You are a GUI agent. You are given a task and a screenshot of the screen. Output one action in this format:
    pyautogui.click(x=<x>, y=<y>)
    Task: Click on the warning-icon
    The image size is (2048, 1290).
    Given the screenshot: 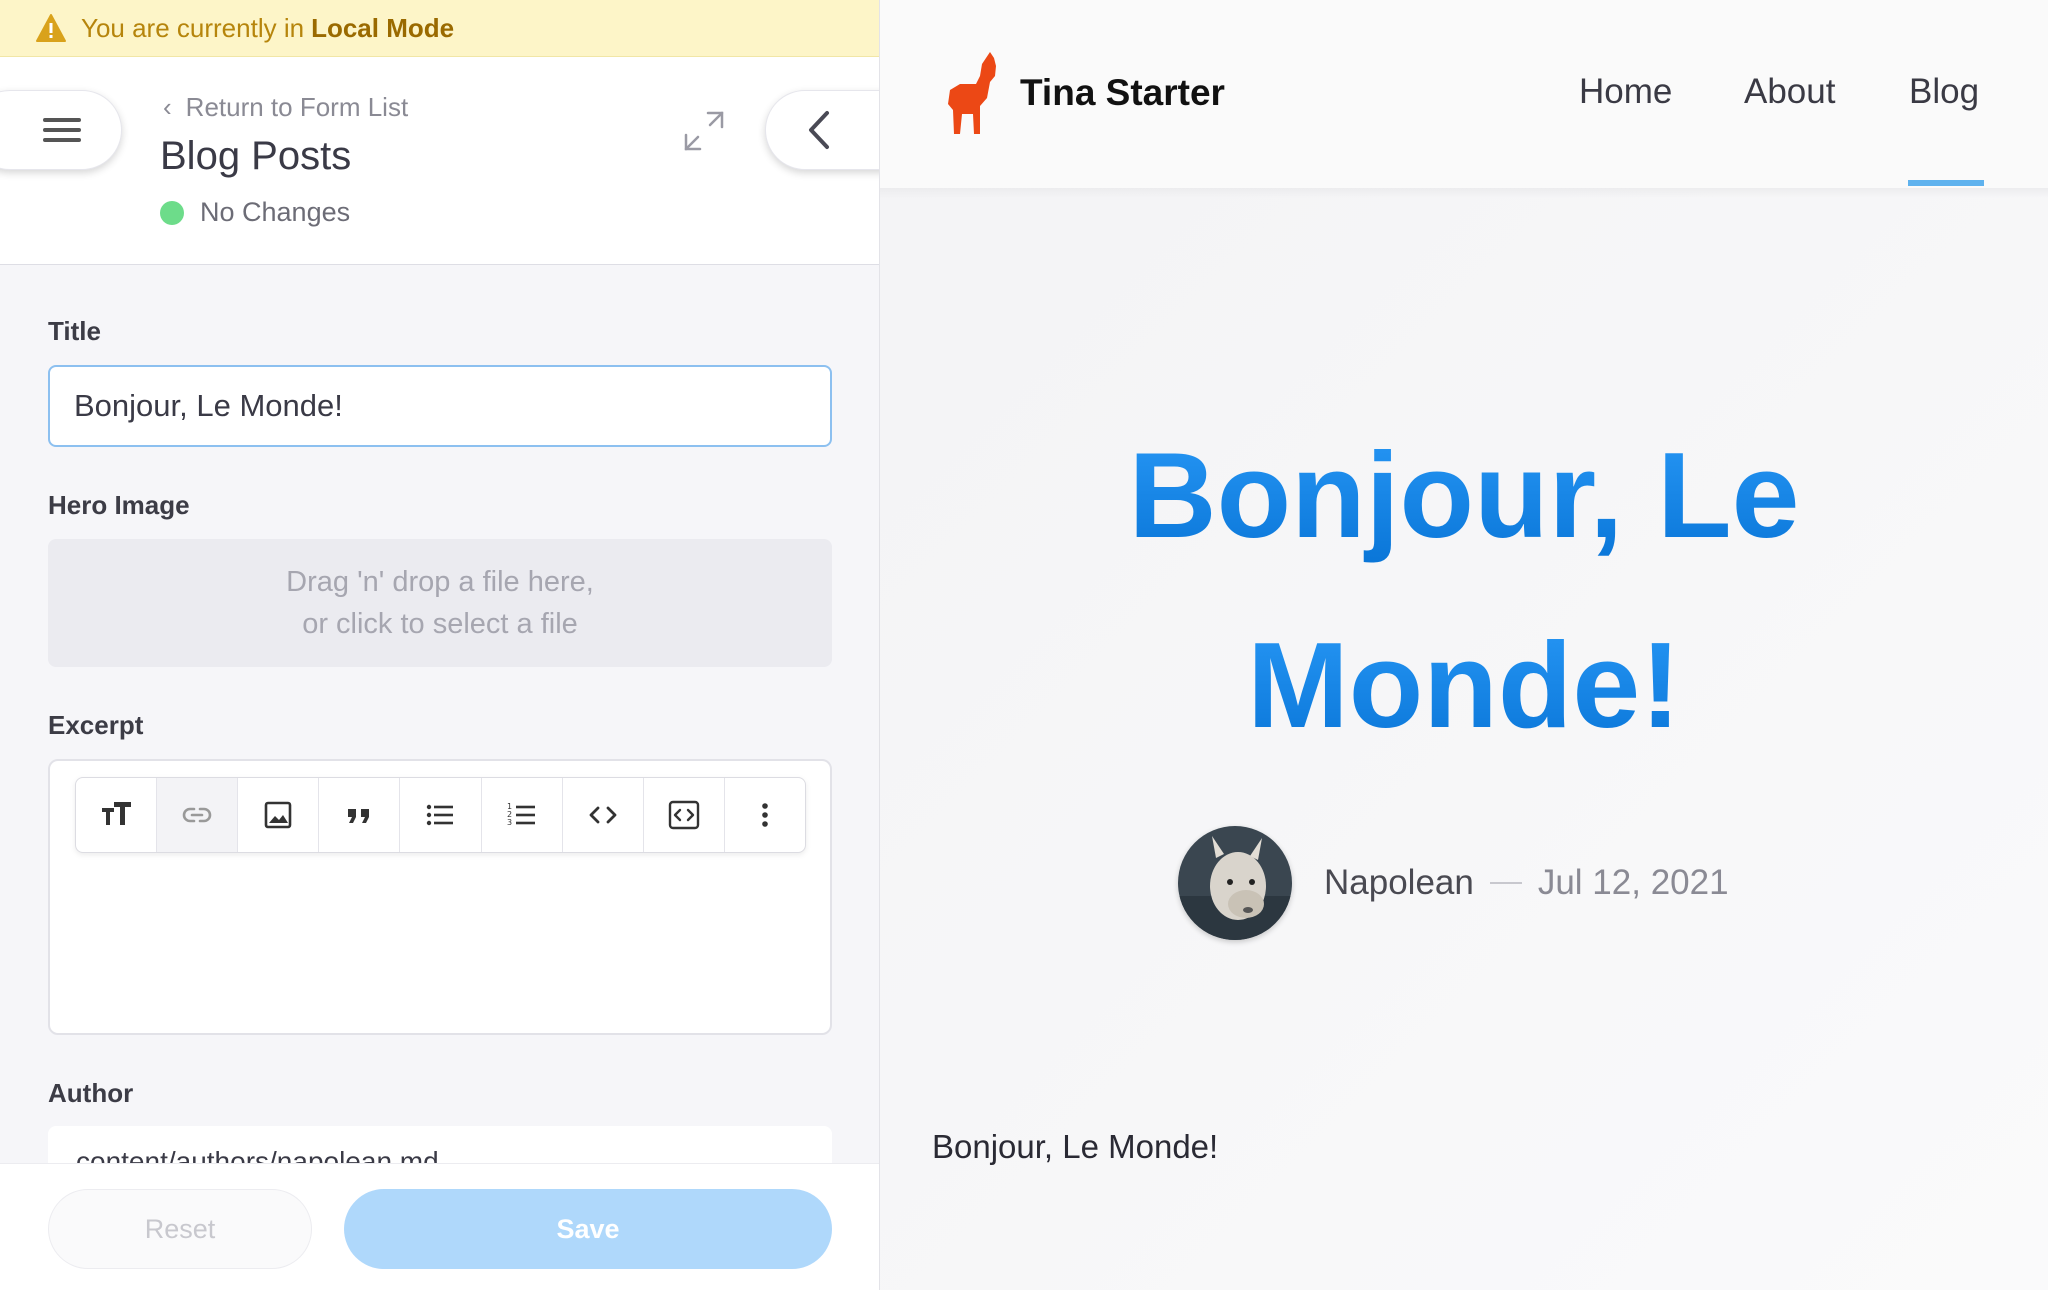 What is the action you would take?
    pyautogui.click(x=51, y=28)
    